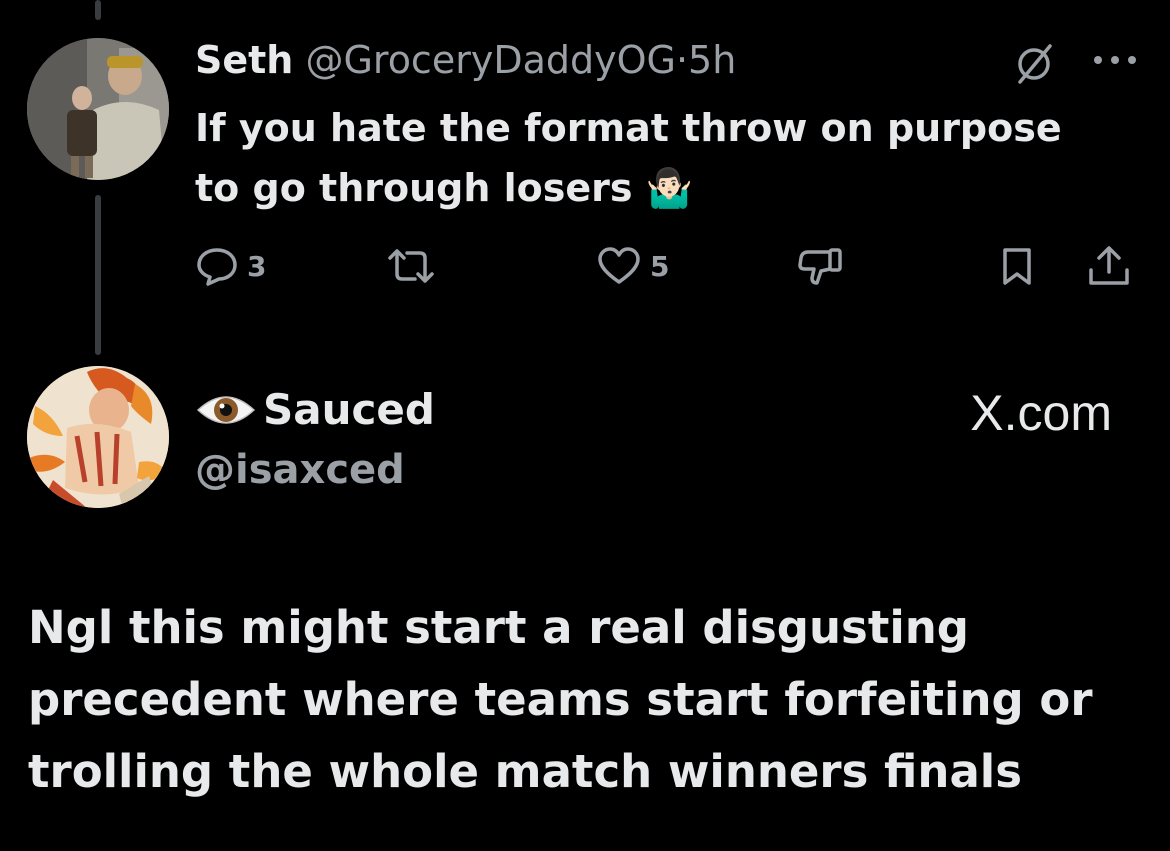 The width and height of the screenshot is (1170, 851). I want to click on eye-emoji-icon, so click(226, 410).